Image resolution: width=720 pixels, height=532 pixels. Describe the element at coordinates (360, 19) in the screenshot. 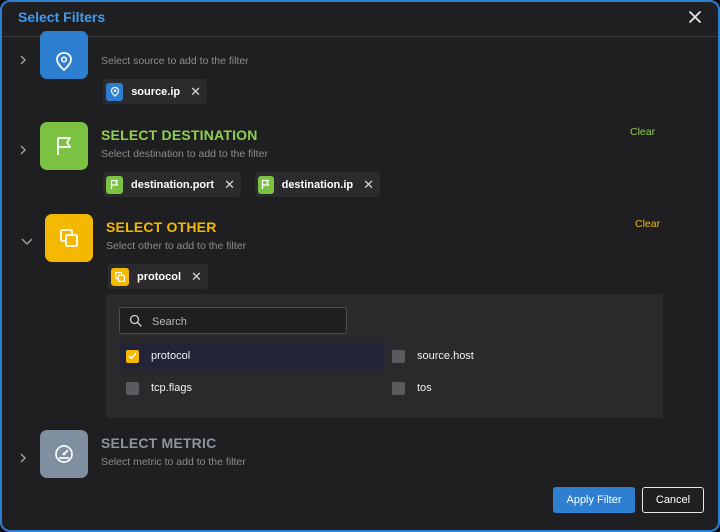

I see `dialog-header: Select Filters` at that location.